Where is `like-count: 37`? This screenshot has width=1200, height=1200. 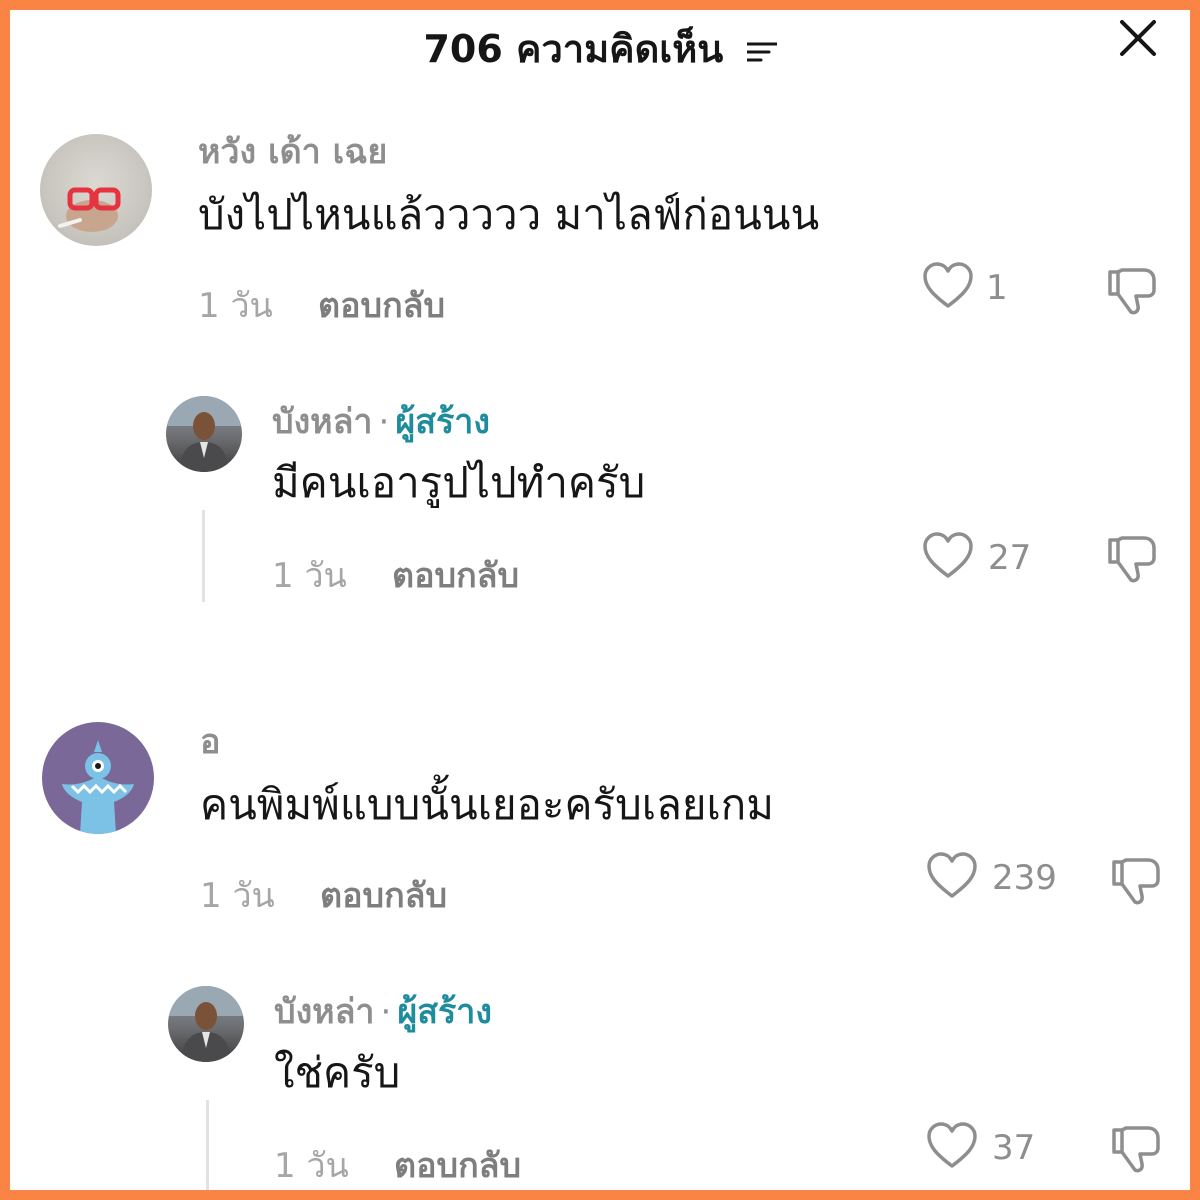 like-count: 37 is located at coordinates (1014, 1148).